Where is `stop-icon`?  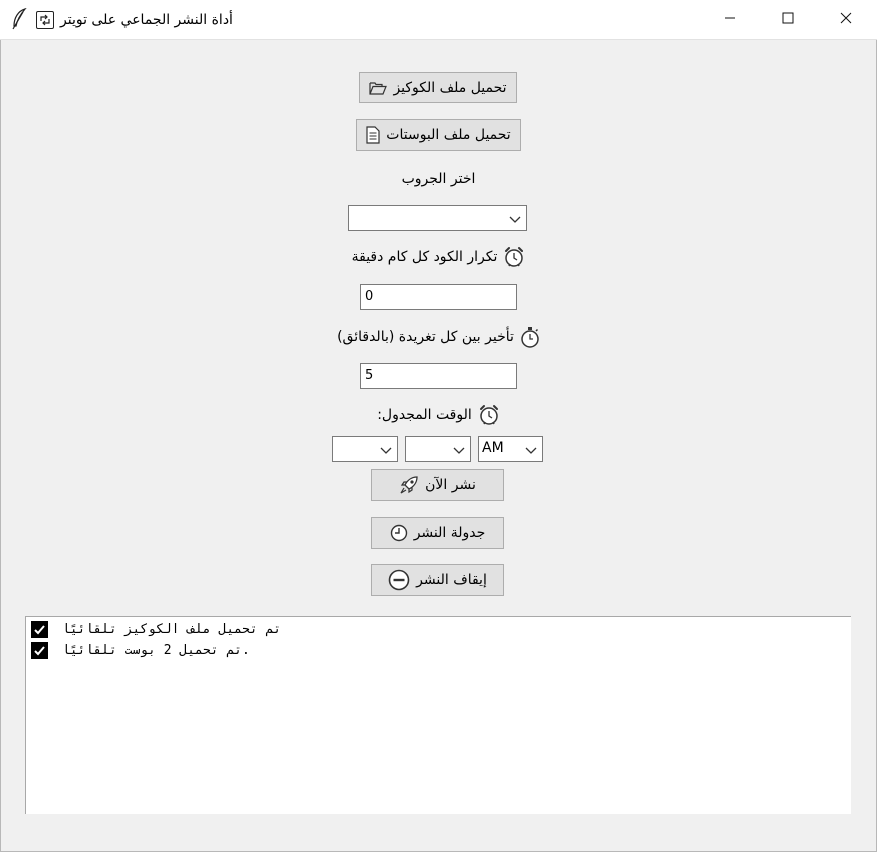
stop-icon is located at coordinates (399, 580).